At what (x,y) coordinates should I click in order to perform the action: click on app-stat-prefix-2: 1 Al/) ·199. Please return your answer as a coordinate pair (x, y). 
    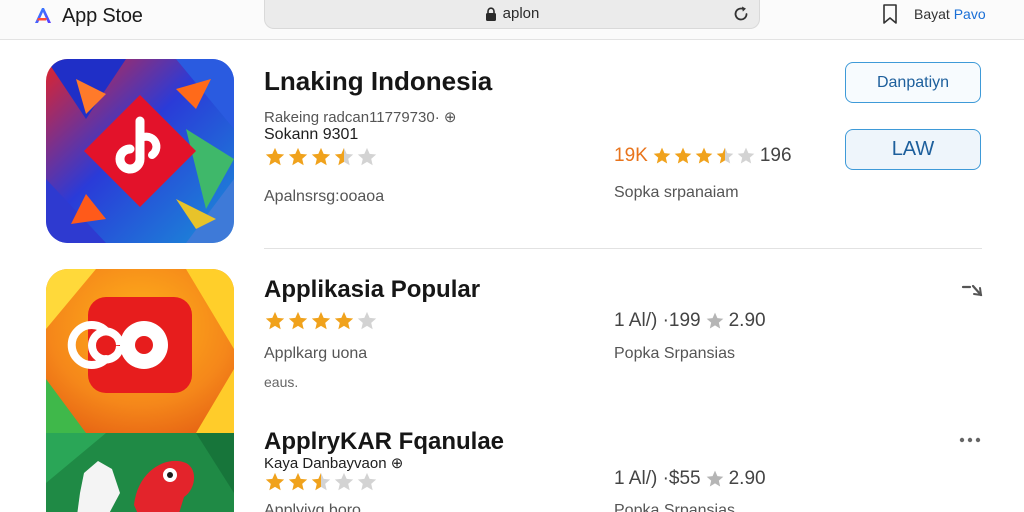
    Looking at the image, I should click on (657, 320).